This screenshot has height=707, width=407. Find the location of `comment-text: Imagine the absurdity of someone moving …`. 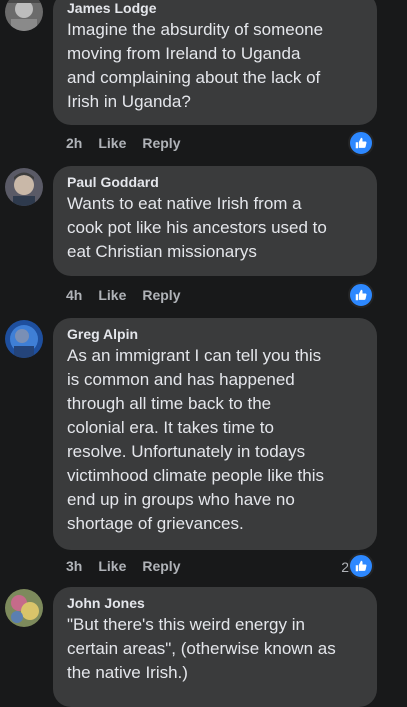

comment-text: Imagine the absurdity of someone moving … is located at coordinates (195, 65).